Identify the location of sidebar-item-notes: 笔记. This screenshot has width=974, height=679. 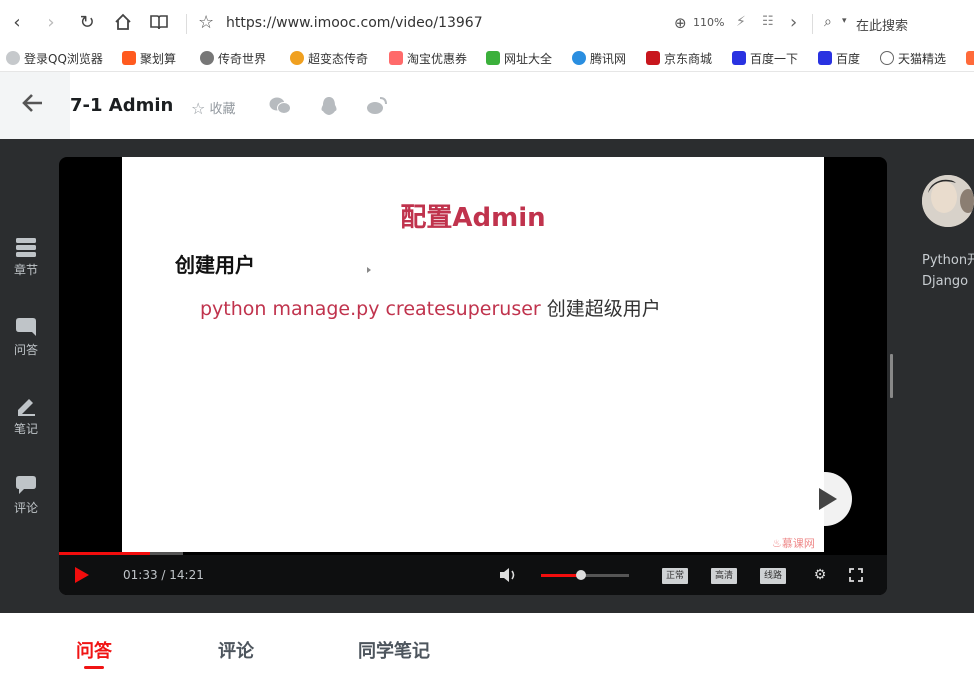
(26, 416).